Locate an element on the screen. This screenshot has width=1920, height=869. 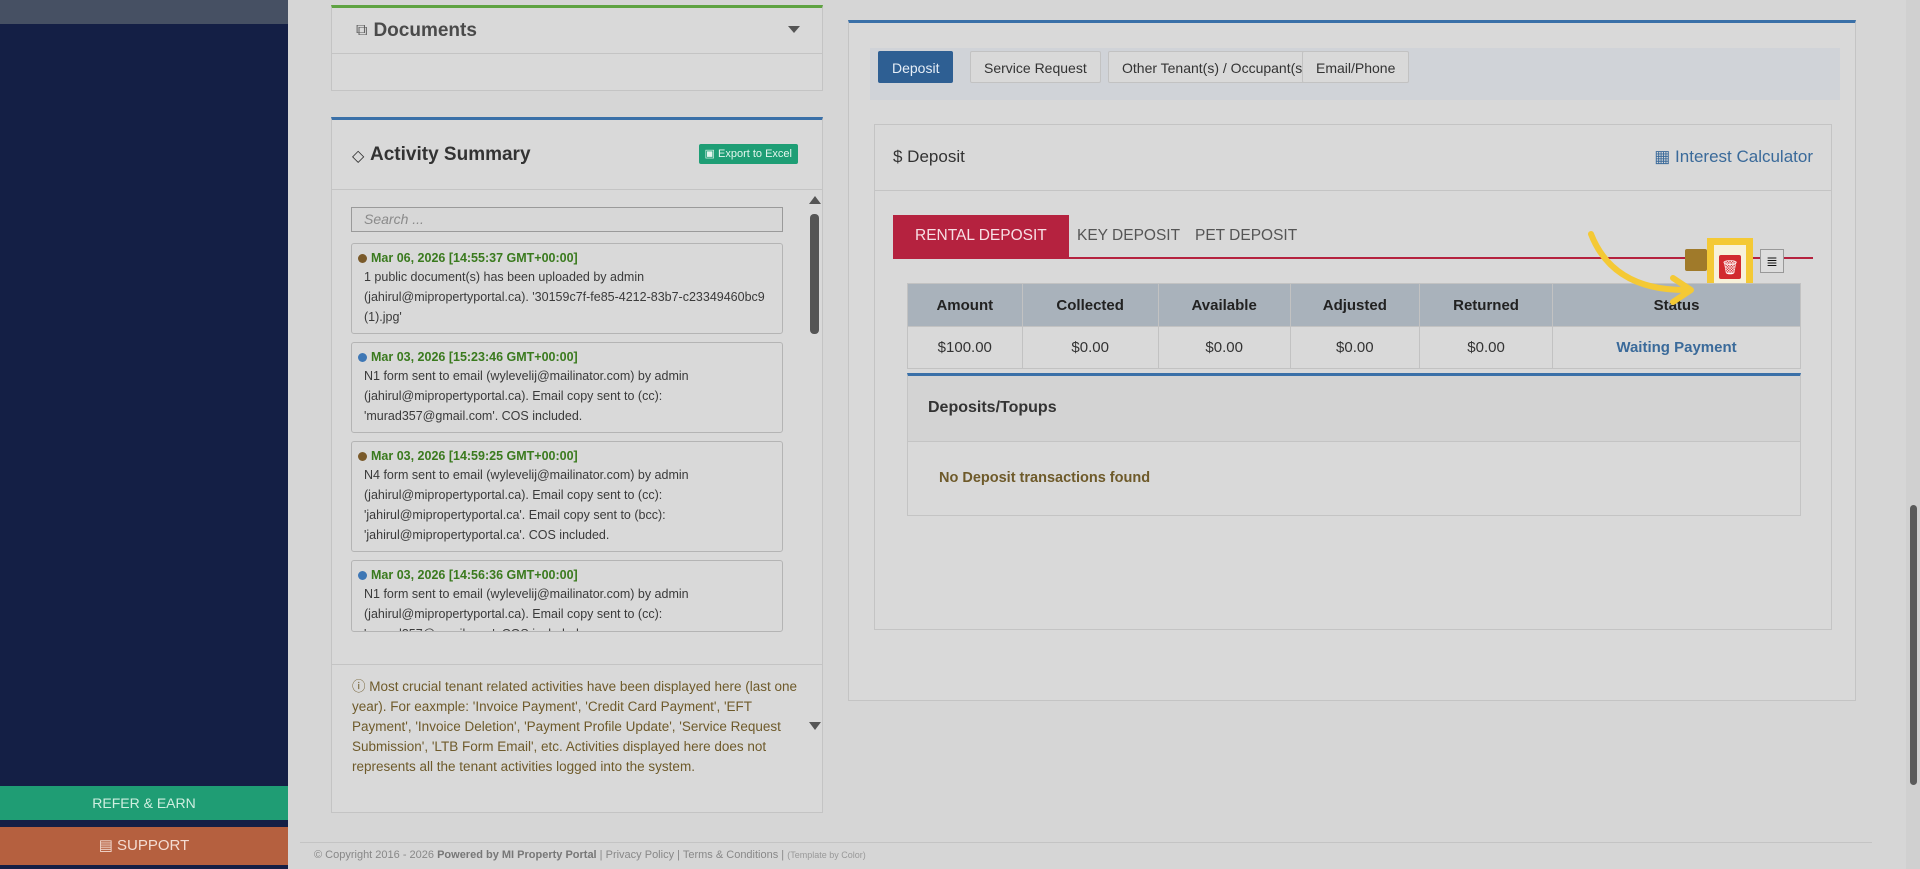
activity-scrollbar is located at coordinates (814, 461).